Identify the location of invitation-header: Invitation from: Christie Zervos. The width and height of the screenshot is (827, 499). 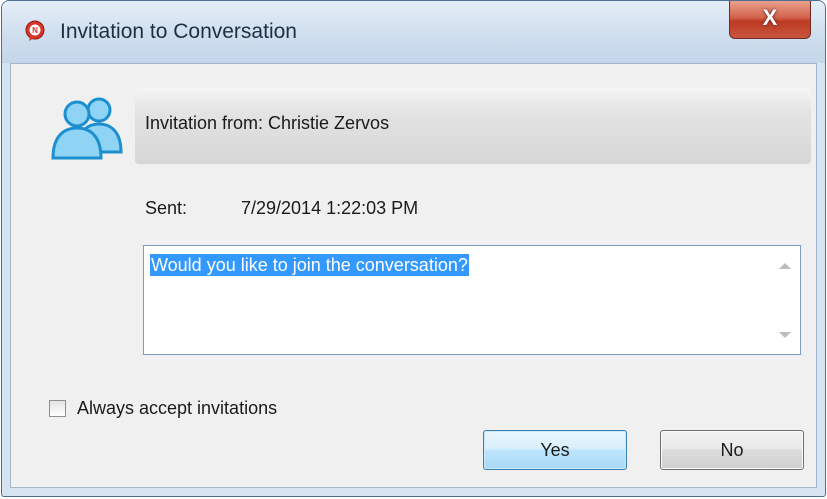
(473, 126).